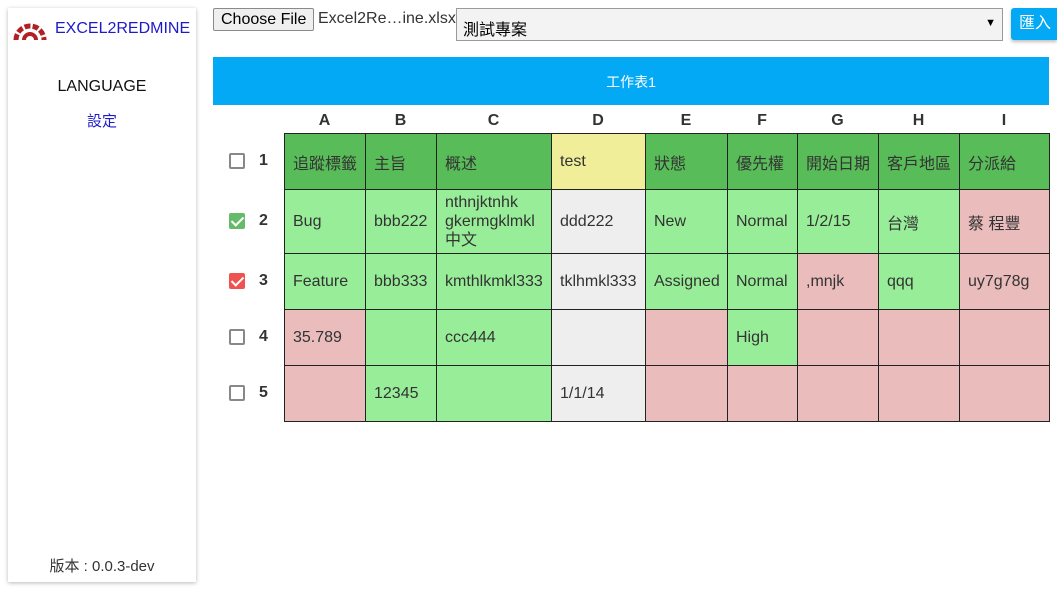 This screenshot has height=589, width=1057. Describe the element at coordinates (401, 393) in the screenshot. I see `table-cell: 12345` at that location.